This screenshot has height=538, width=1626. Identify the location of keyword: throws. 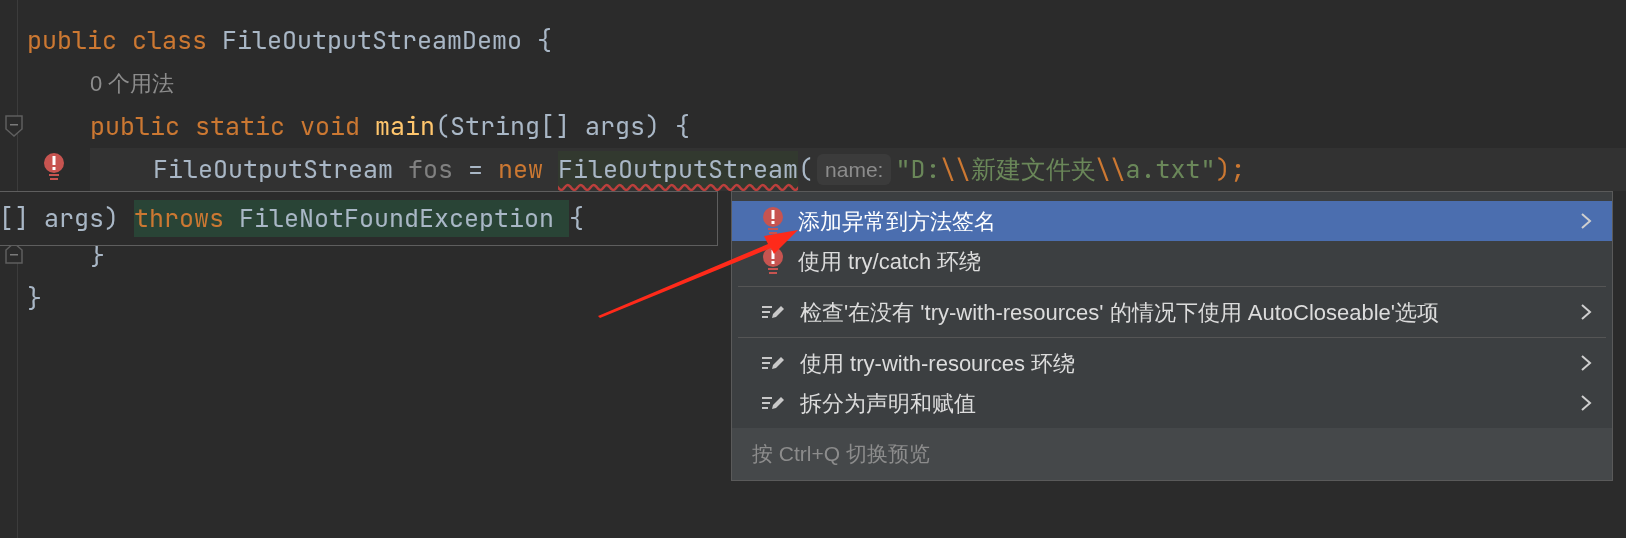
(179, 218).